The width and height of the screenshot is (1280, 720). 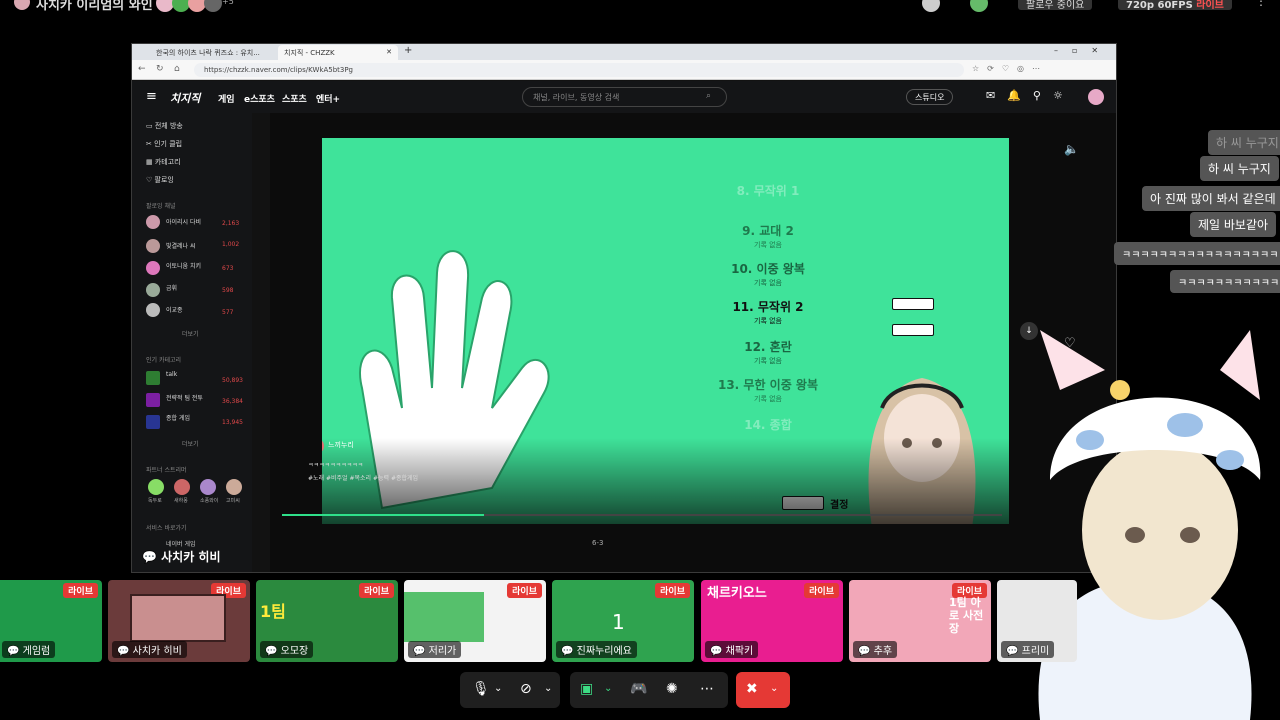 I want to click on nav-game: 게임, so click(x=226, y=98).